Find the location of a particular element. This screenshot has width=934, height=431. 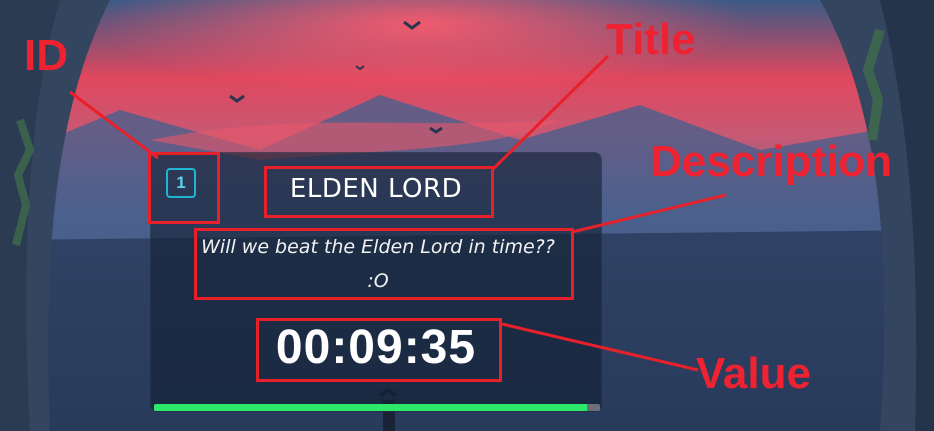

value-annotation-label: Value is located at coordinates (753, 373).